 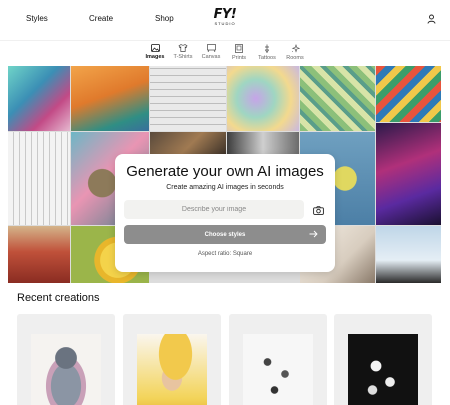 I want to click on creation-image-botanical-sketch, so click(x=278, y=369).